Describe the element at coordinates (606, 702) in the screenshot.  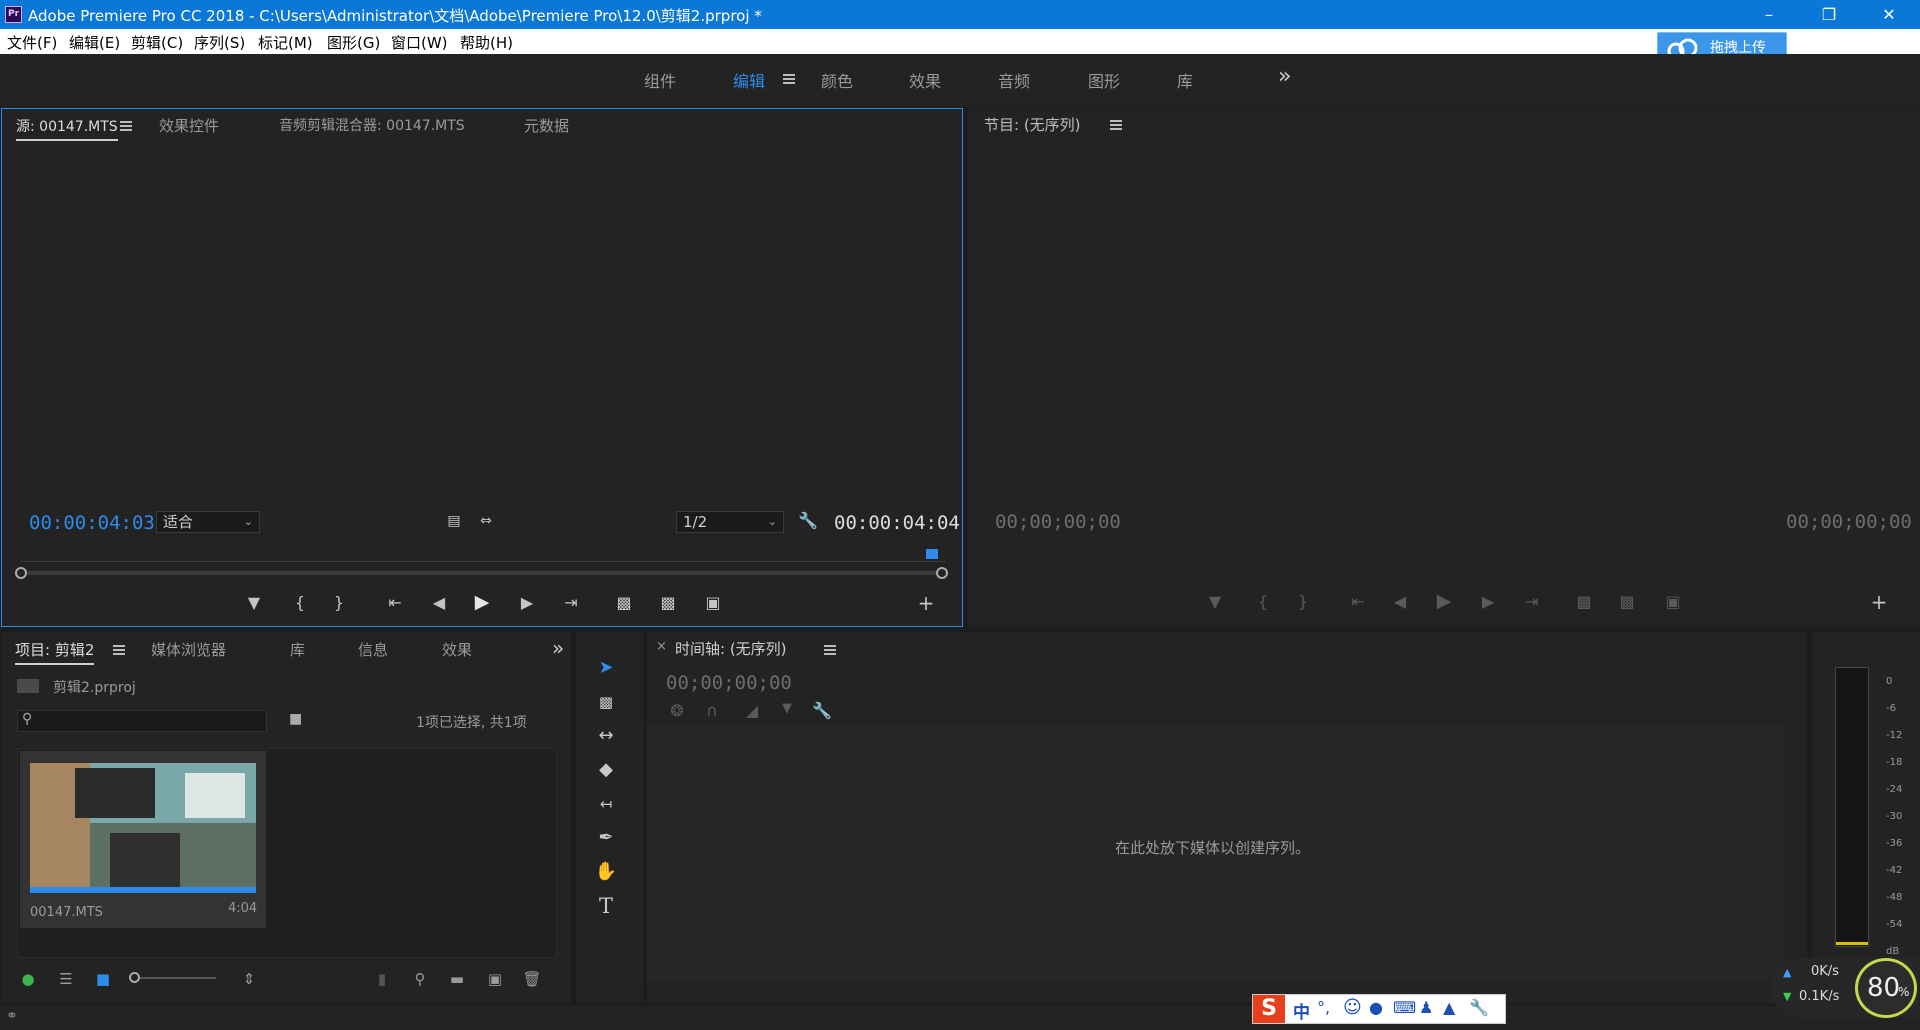
I see `track-select-tool-icon: ▩` at that location.